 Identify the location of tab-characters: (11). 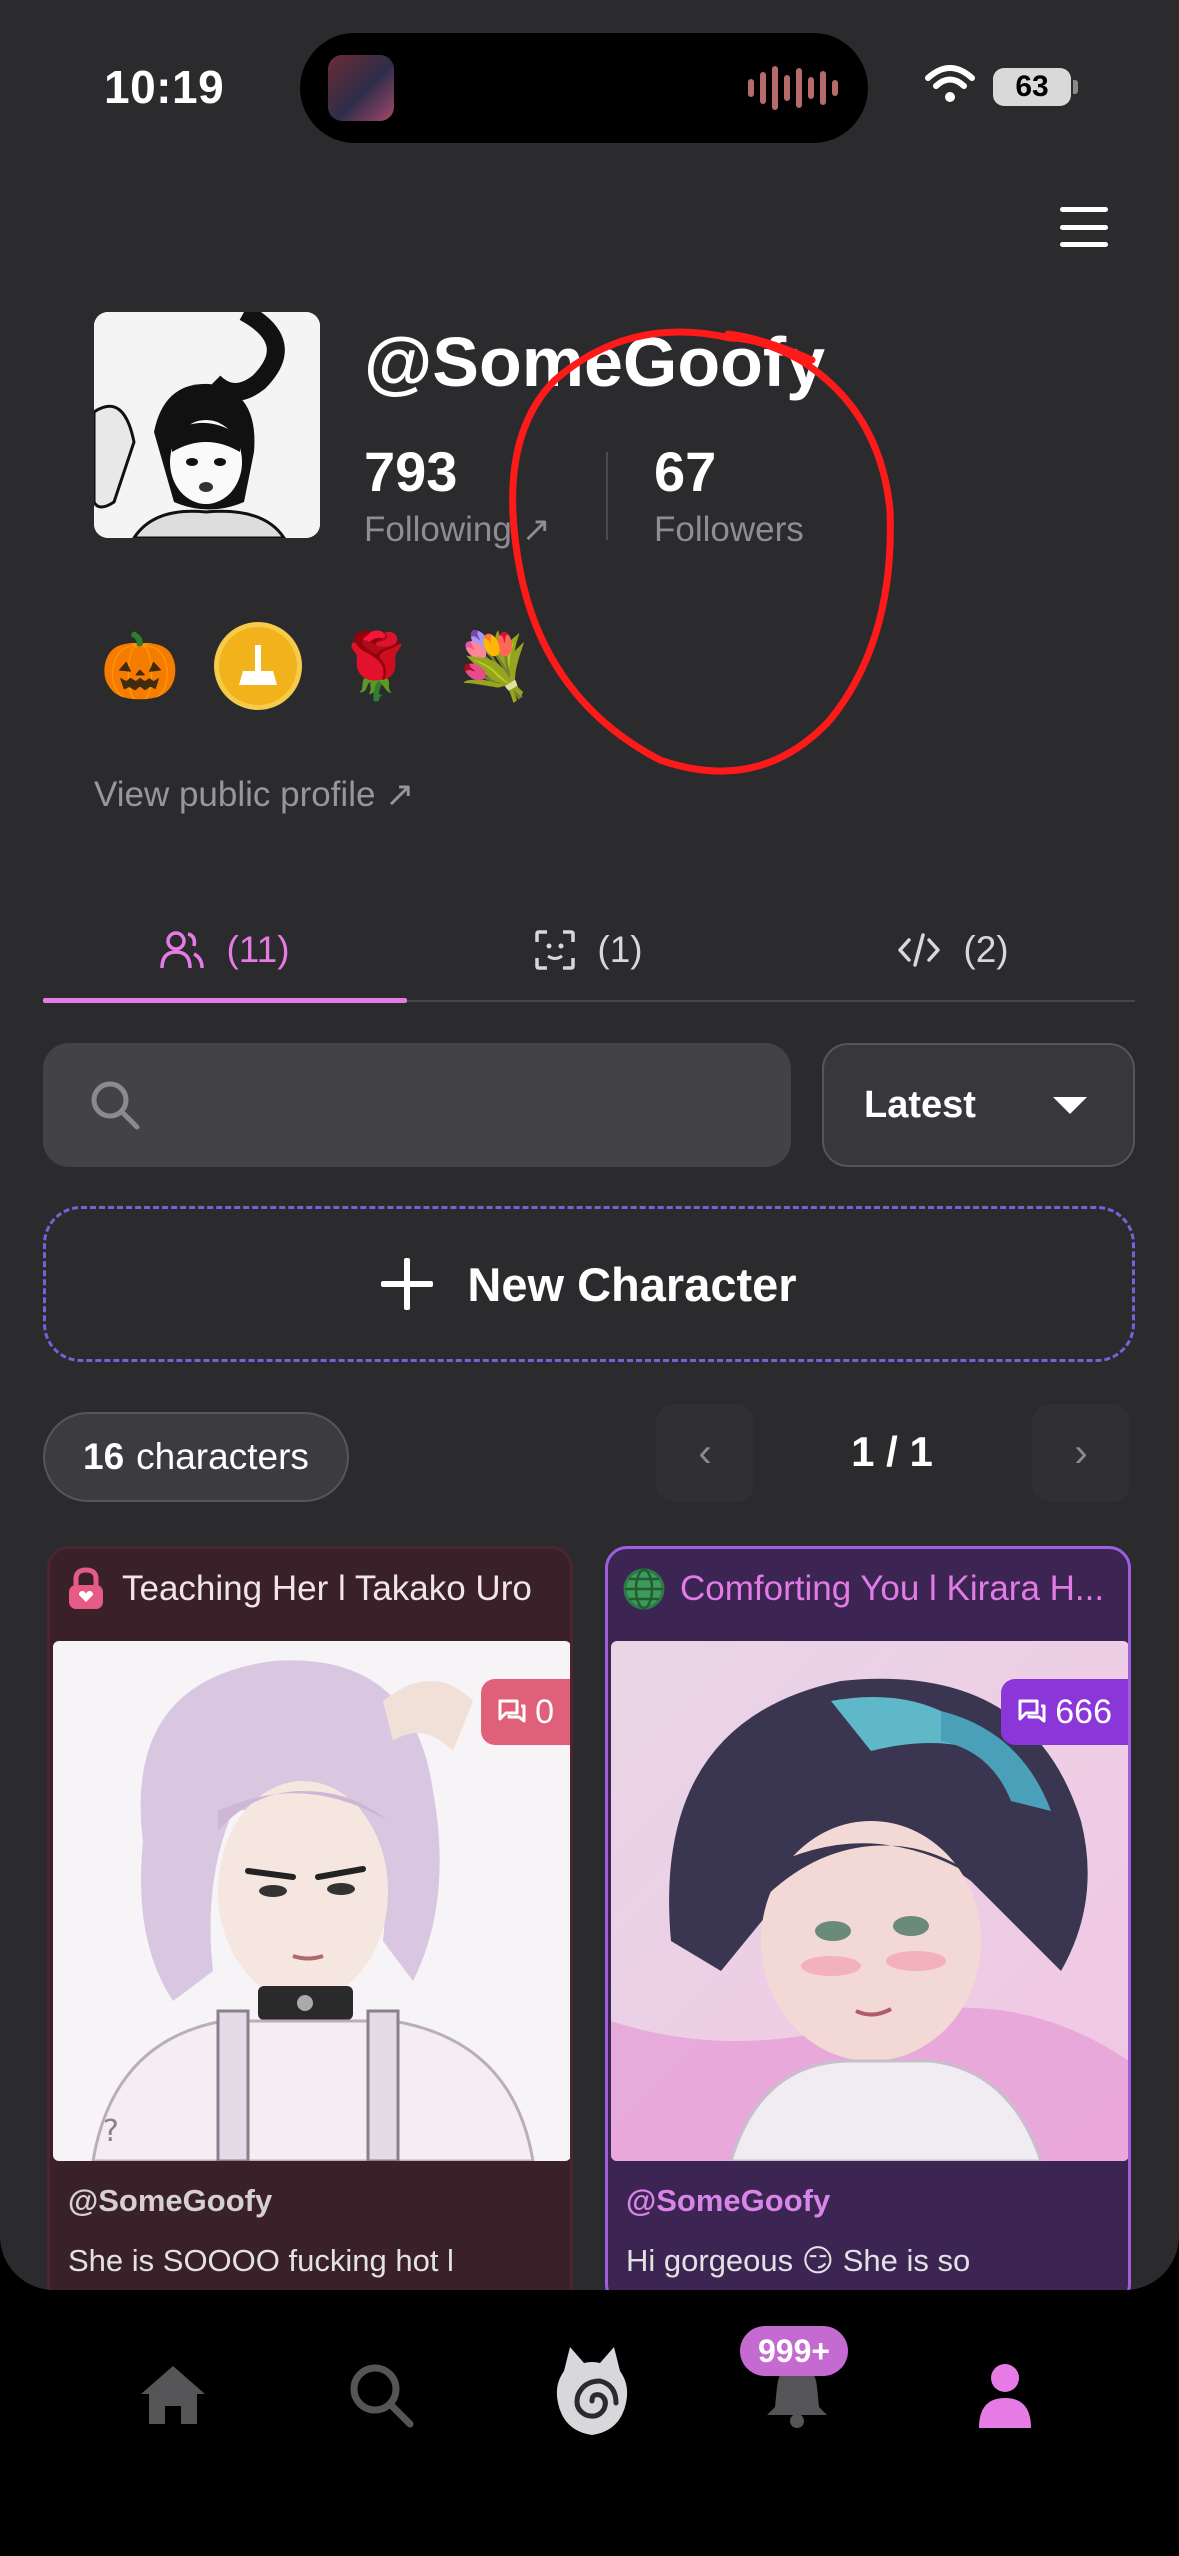
(225, 951).